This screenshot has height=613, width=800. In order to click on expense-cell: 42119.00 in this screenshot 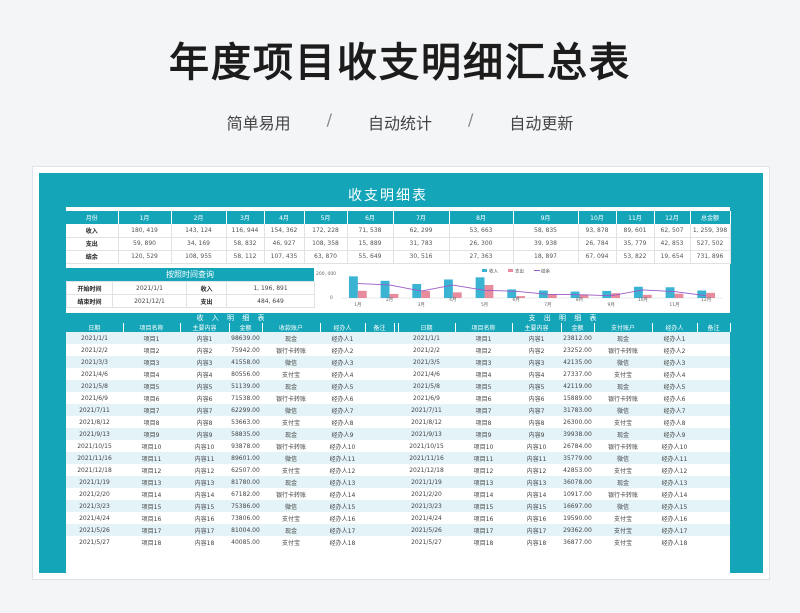, I will do `click(577, 386)`.